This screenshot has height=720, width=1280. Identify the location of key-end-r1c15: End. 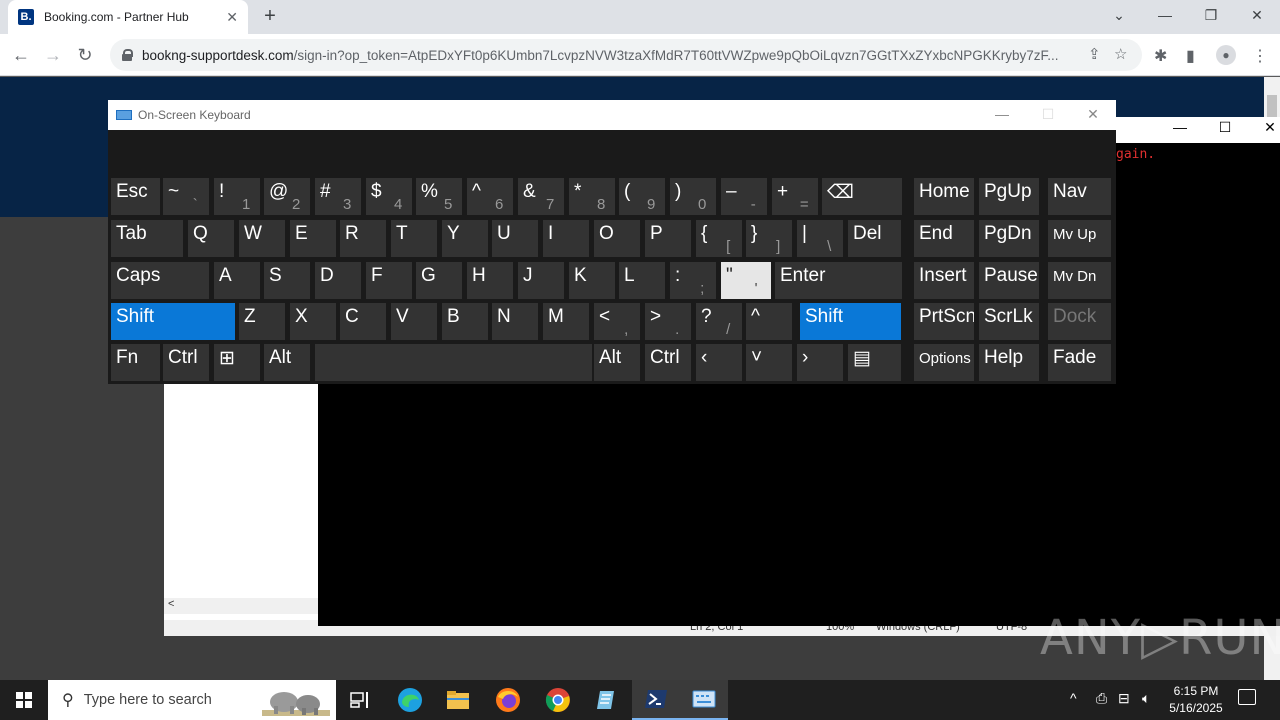
(944, 238).